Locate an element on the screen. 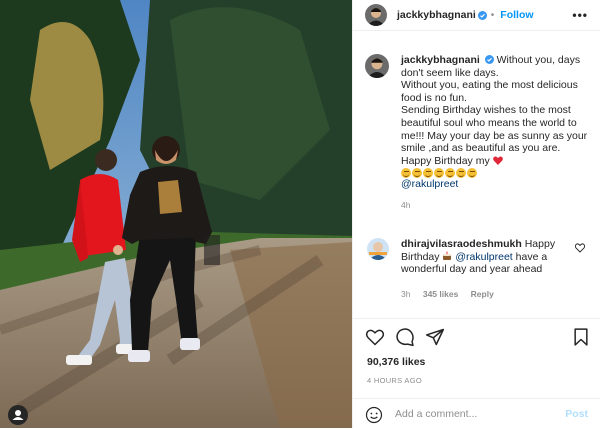 This screenshot has height=429, width=600. add-comment-bar: Add a comment... Post is located at coordinates (476, 413).